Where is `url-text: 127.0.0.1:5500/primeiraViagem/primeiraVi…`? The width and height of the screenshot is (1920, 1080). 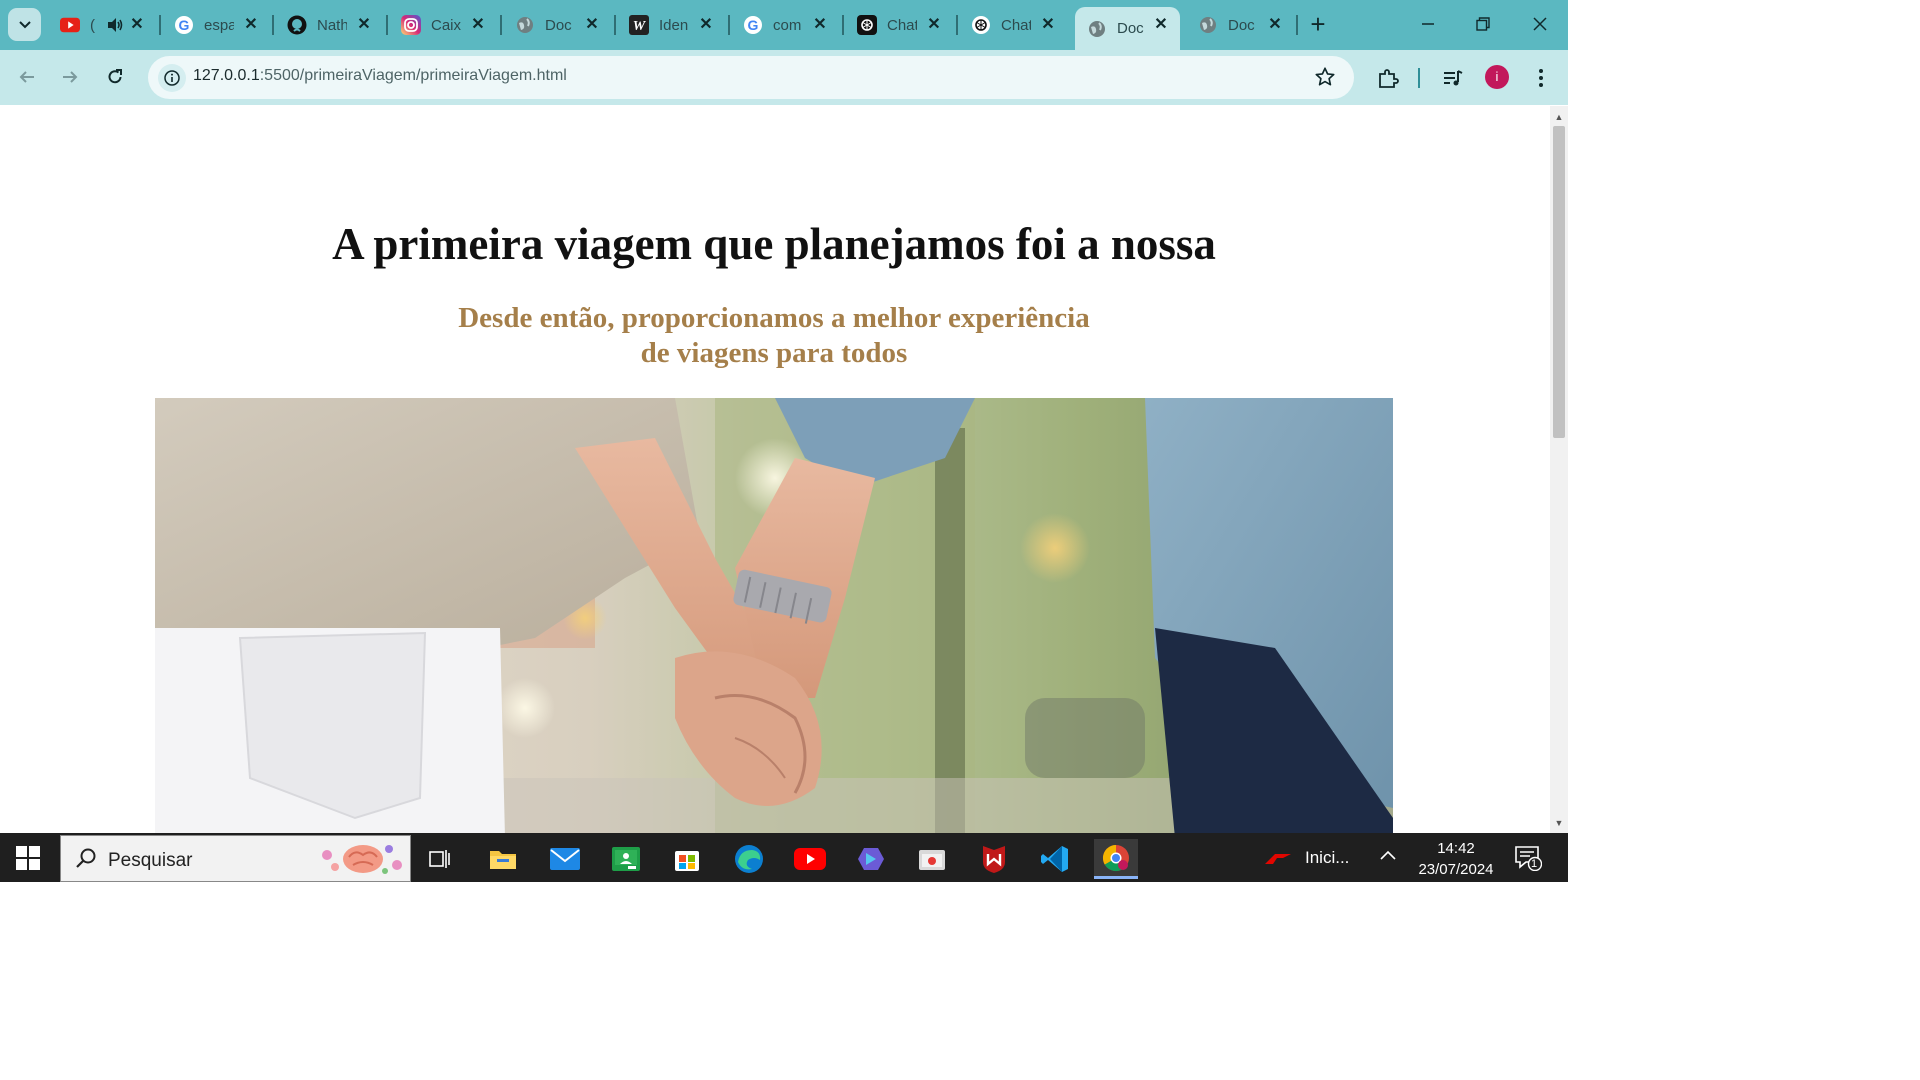 url-text: 127.0.0.1:5500/primeiraViagem/primeiraVi… is located at coordinates (380, 76).